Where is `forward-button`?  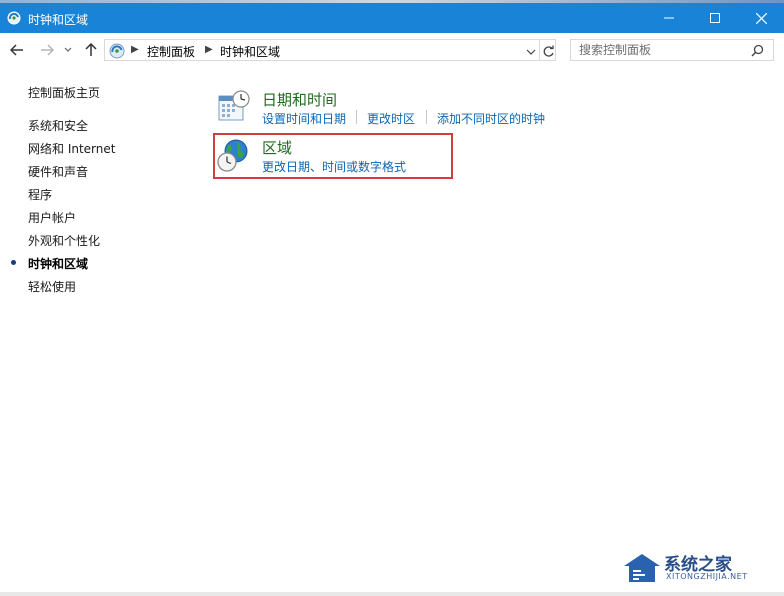
forward-button is located at coordinates (47, 50).